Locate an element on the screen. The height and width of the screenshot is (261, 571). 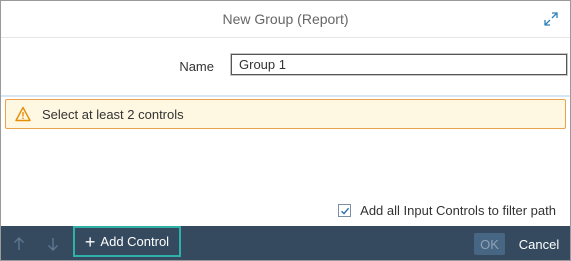
add-all-checkbox is located at coordinates (345, 210).